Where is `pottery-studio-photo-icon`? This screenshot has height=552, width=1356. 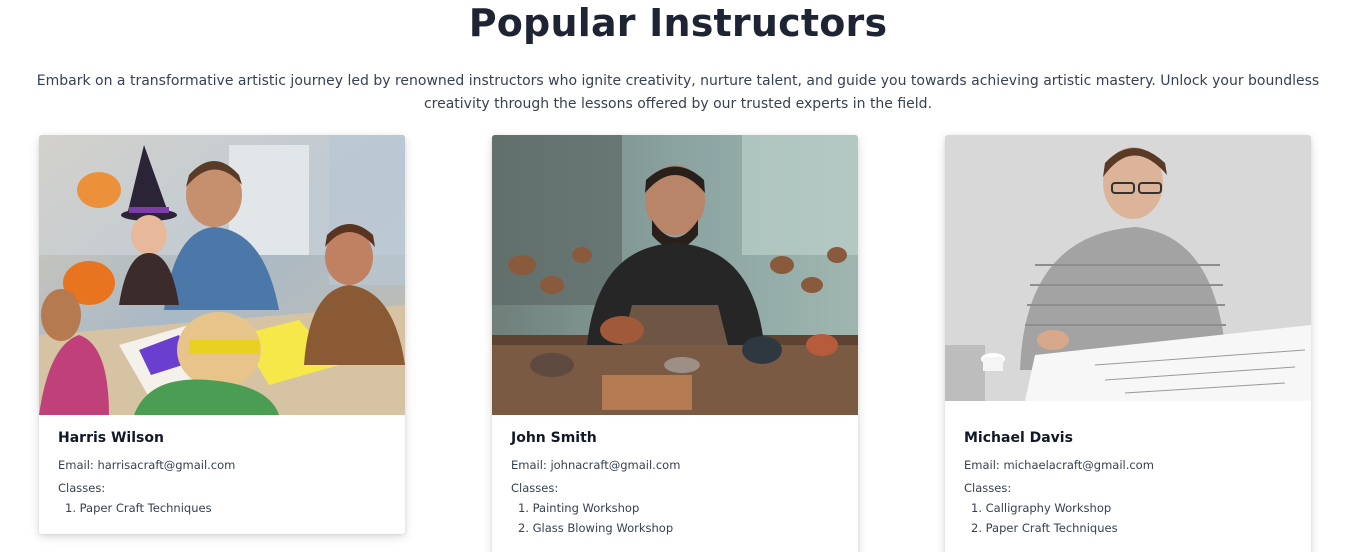 pottery-studio-photo-icon is located at coordinates (675, 275).